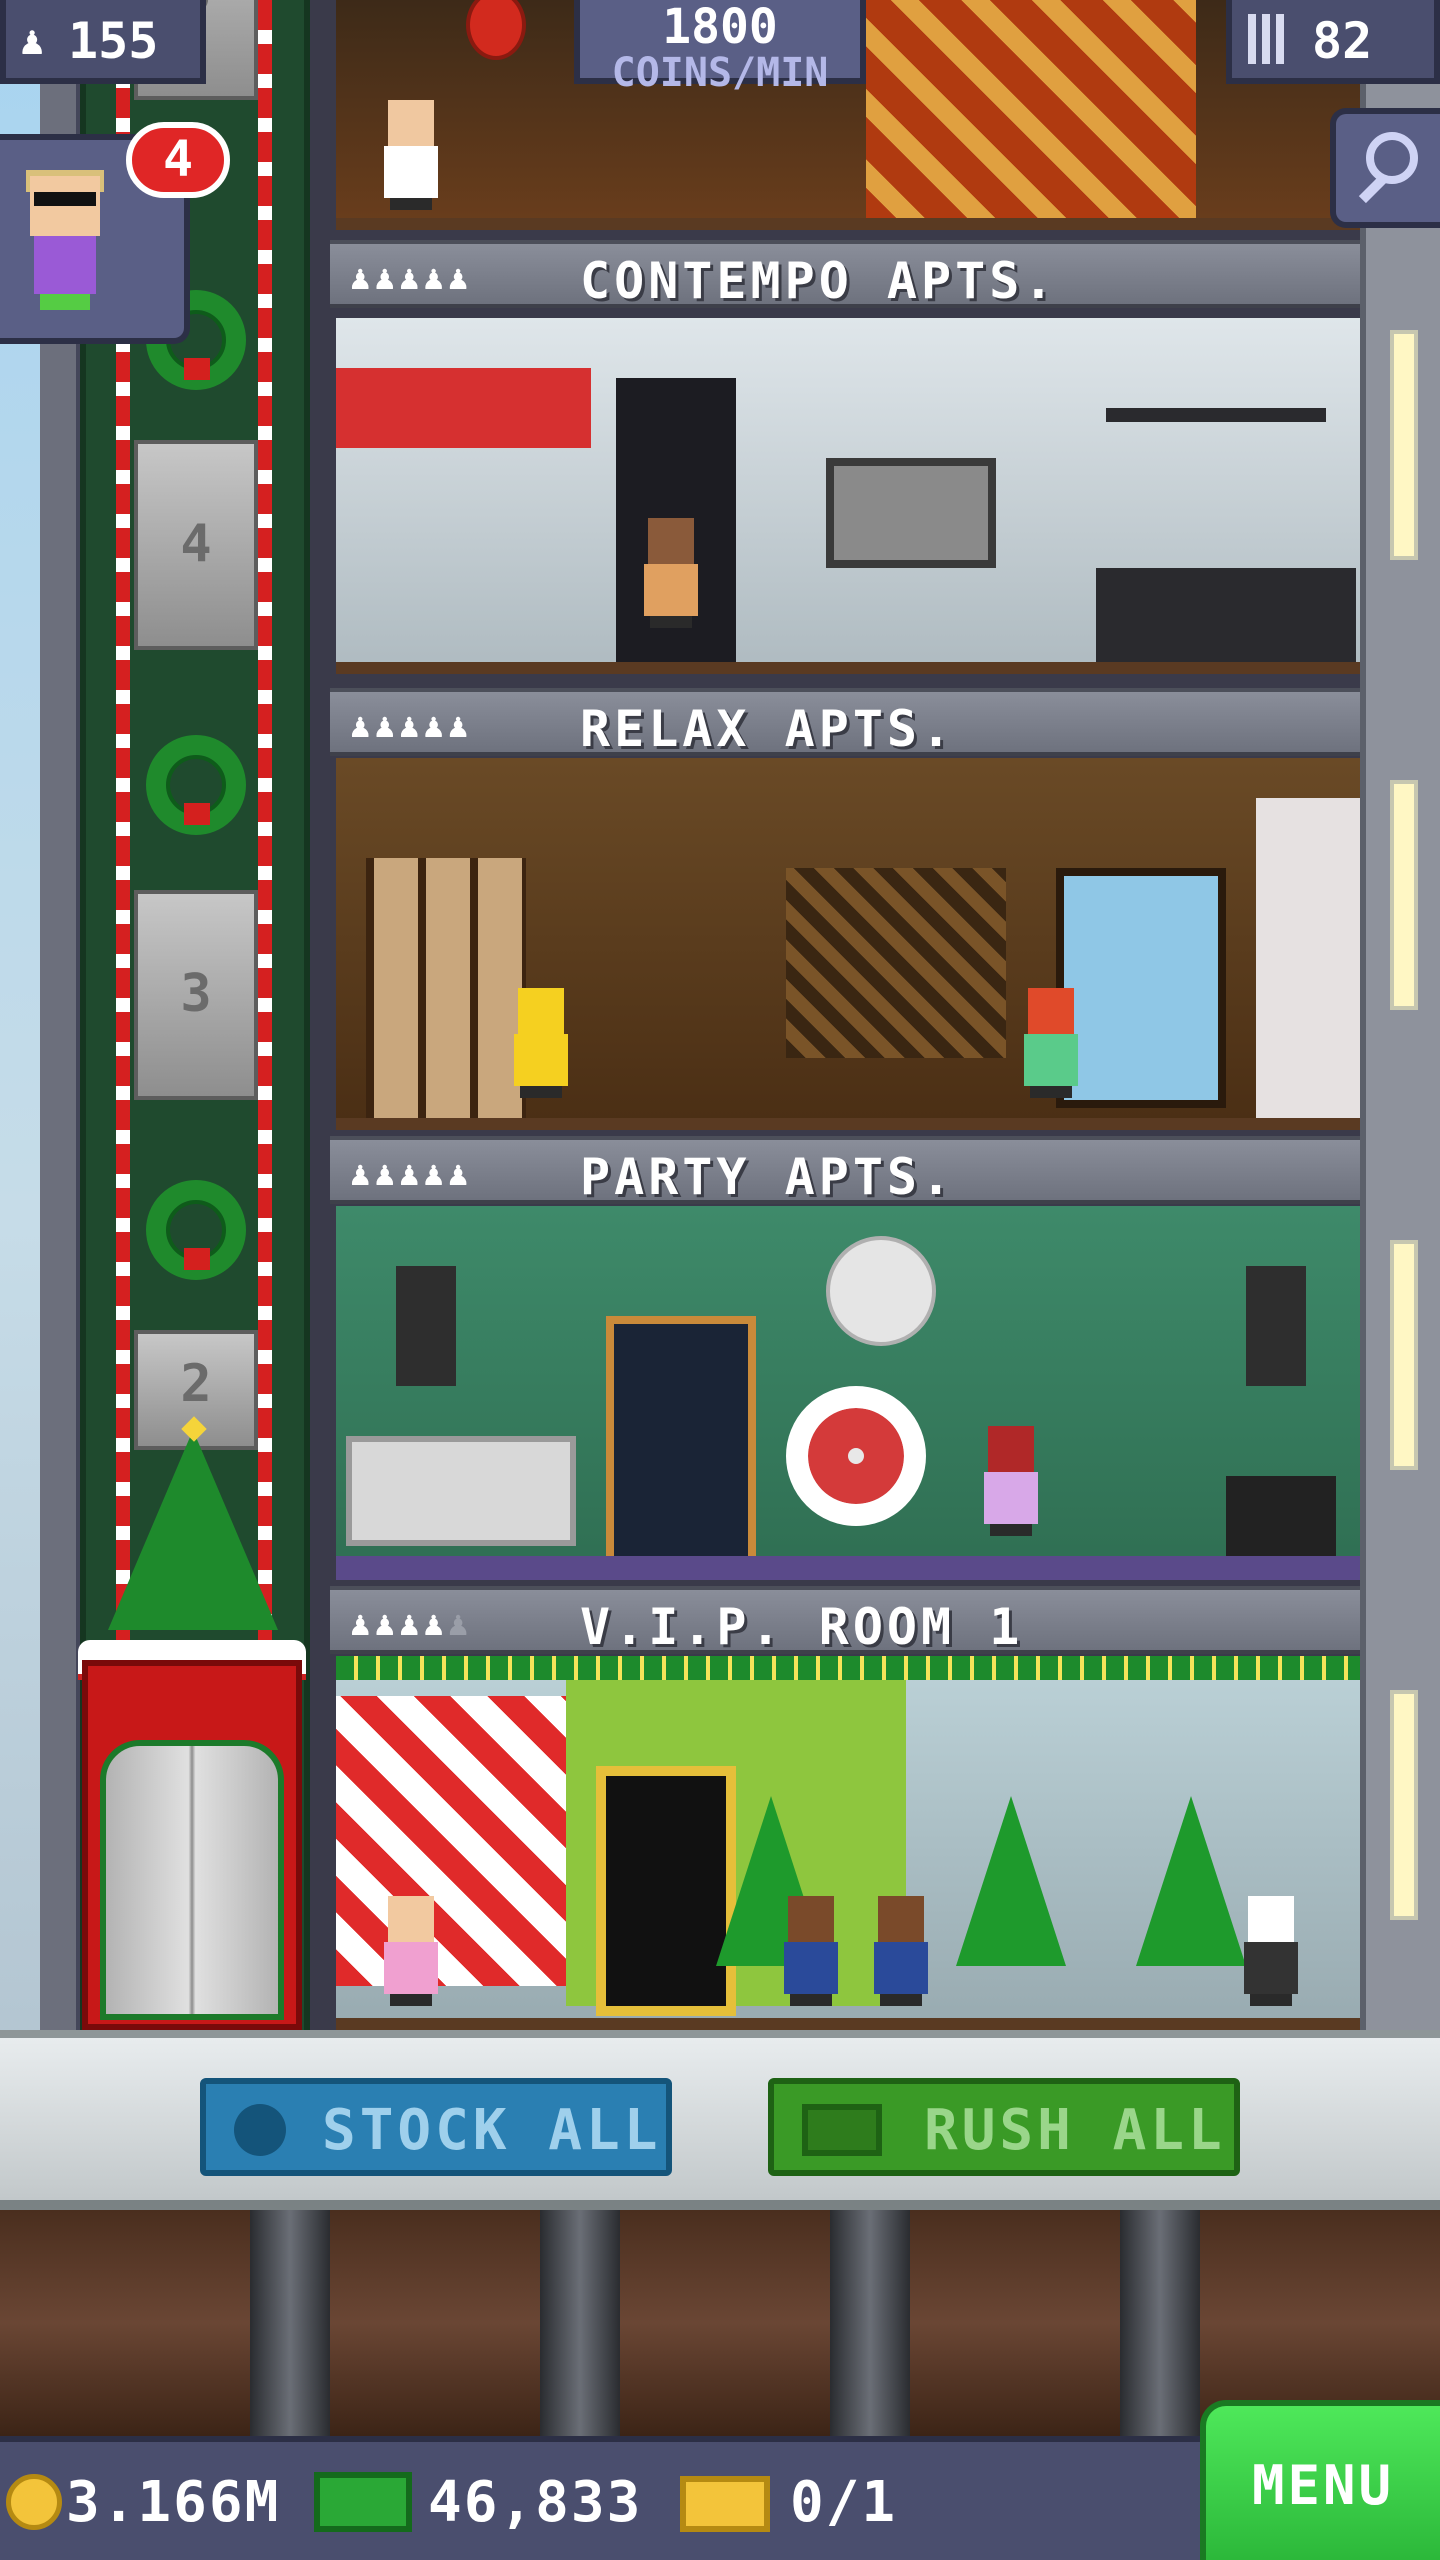  Describe the element at coordinates (34, 2502) in the screenshot. I see `coin-icon` at that location.